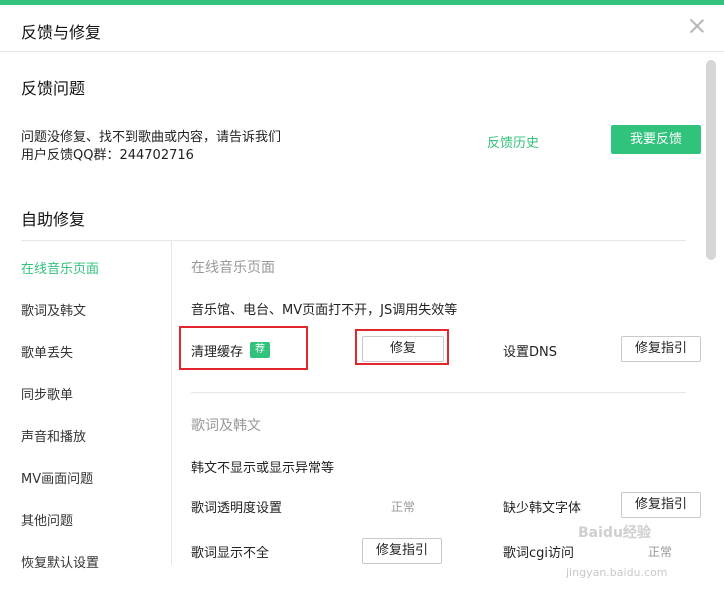 The height and width of the screenshot is (600, 724). Describe the element at coordinates (530, 352) in the screenshot. I see `dns-label: 设置DNS` at that location.